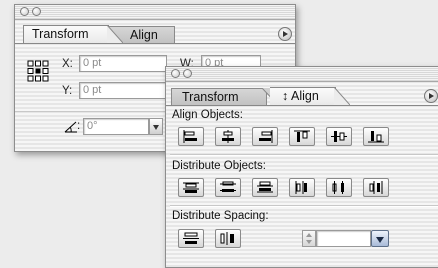  What do you see at coordinates (343, 238) in the screenshot?
I see `spacing-field` at bounding box center [343, 238].